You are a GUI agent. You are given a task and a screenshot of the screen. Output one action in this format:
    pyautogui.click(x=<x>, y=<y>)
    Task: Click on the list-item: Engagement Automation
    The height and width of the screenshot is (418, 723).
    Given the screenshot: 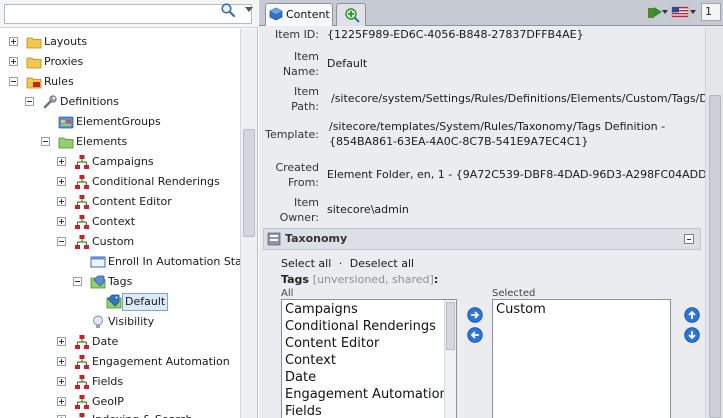 What is the action you would take?
    pyautogui.click(x=366, y=394)
    